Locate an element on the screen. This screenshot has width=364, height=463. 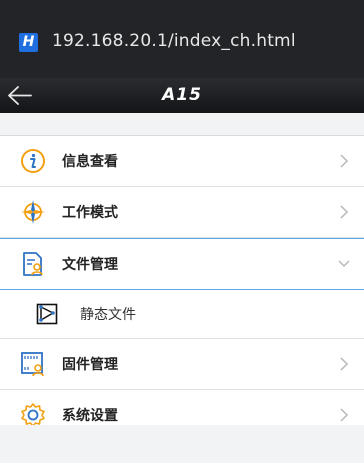
site-favicon-icon: H is located at coordinates (28, 42).